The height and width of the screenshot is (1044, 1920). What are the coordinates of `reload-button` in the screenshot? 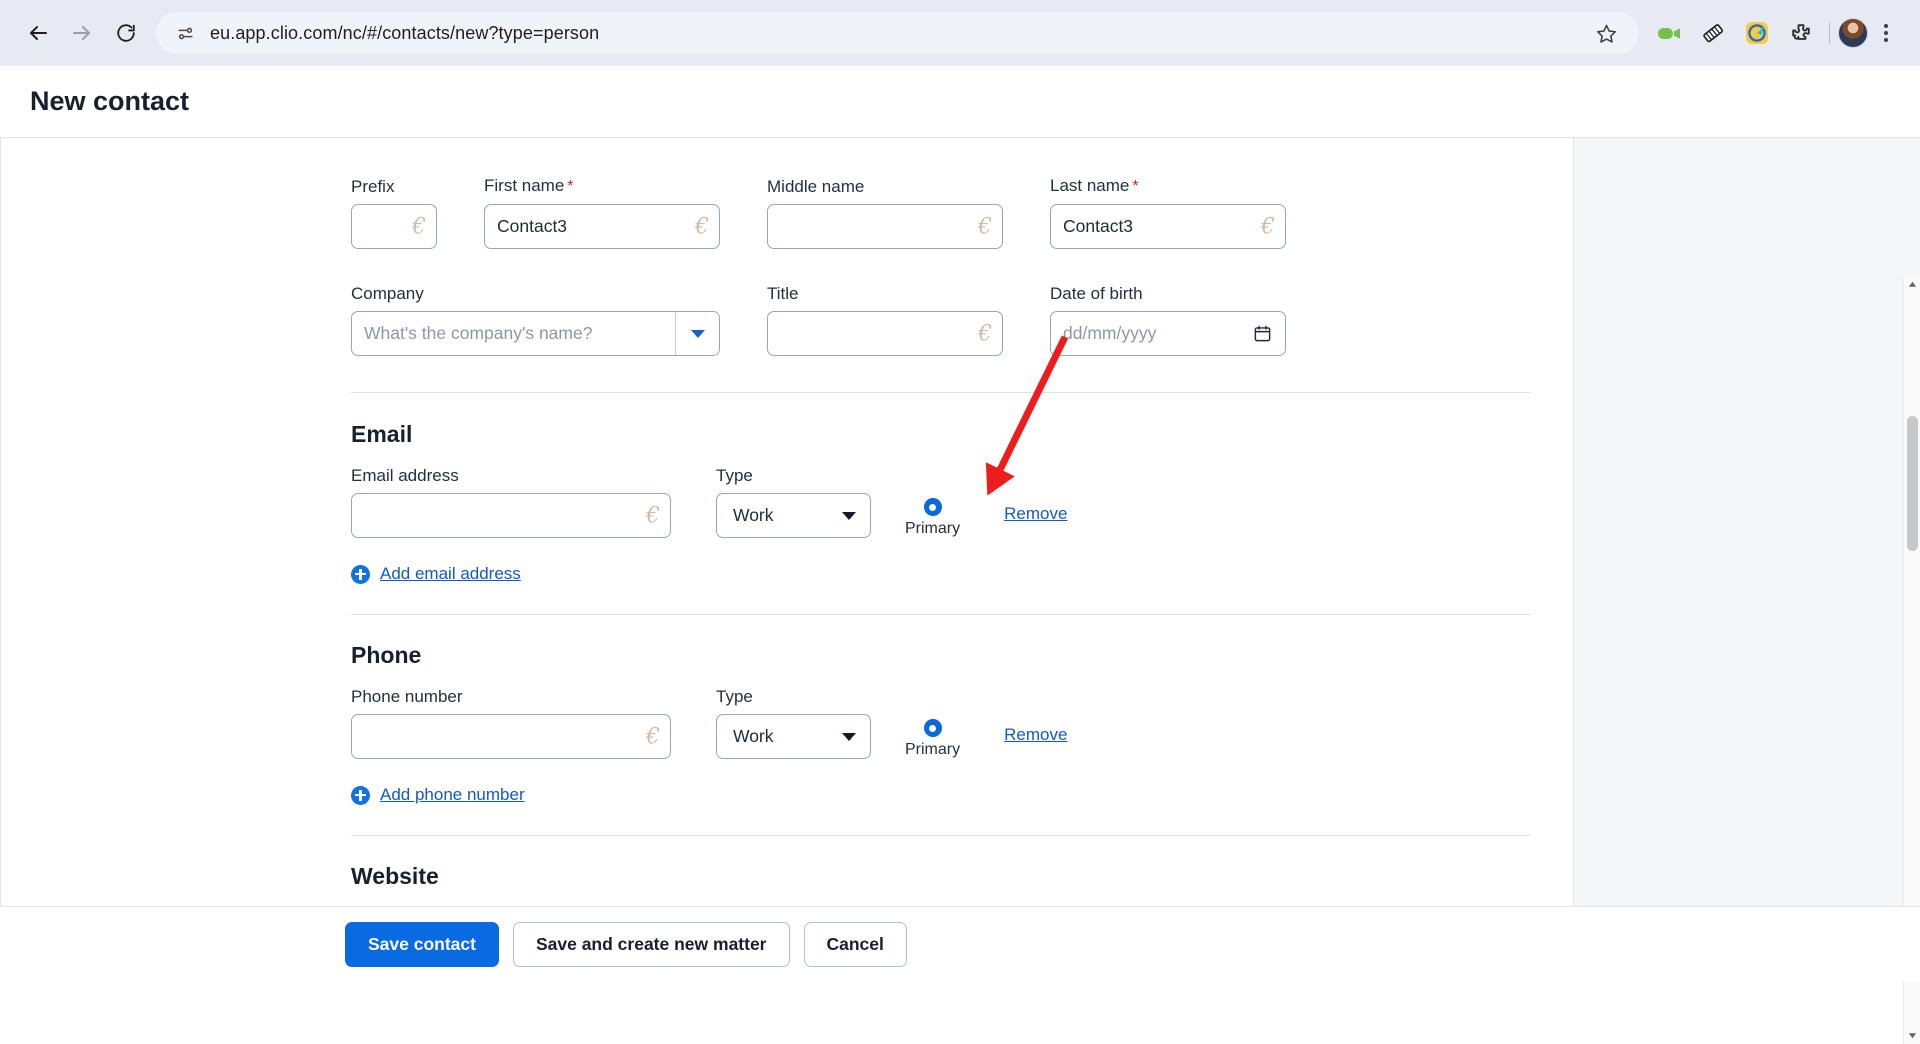 It's located at (126, 33).